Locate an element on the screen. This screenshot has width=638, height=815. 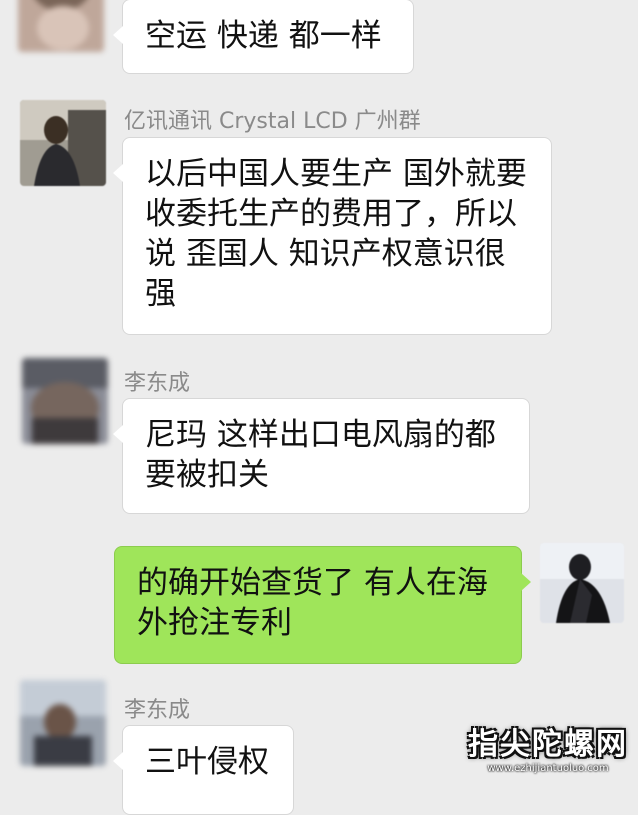
message-bubble: 空运 快递 都一样 is located at coordinates (263, 37).